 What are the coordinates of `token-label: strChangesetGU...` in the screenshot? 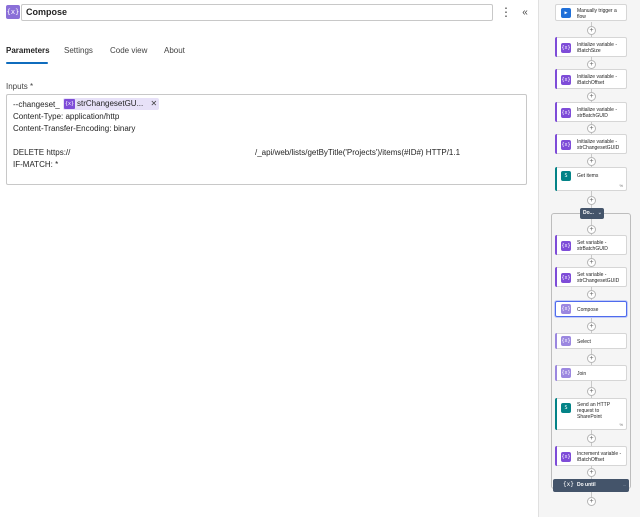 It's located at (110, 103).